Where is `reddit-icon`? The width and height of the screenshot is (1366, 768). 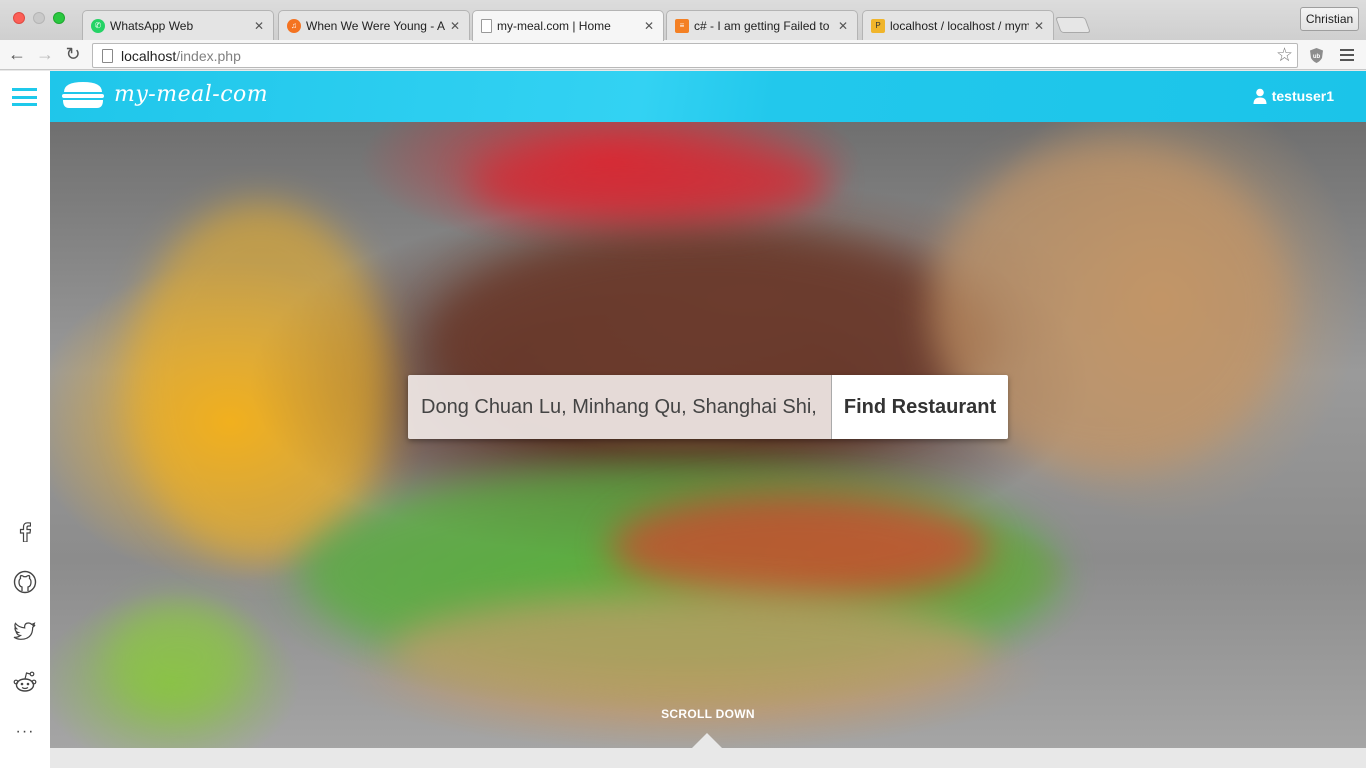
reddit-icon is located at coordinates (25, 682).